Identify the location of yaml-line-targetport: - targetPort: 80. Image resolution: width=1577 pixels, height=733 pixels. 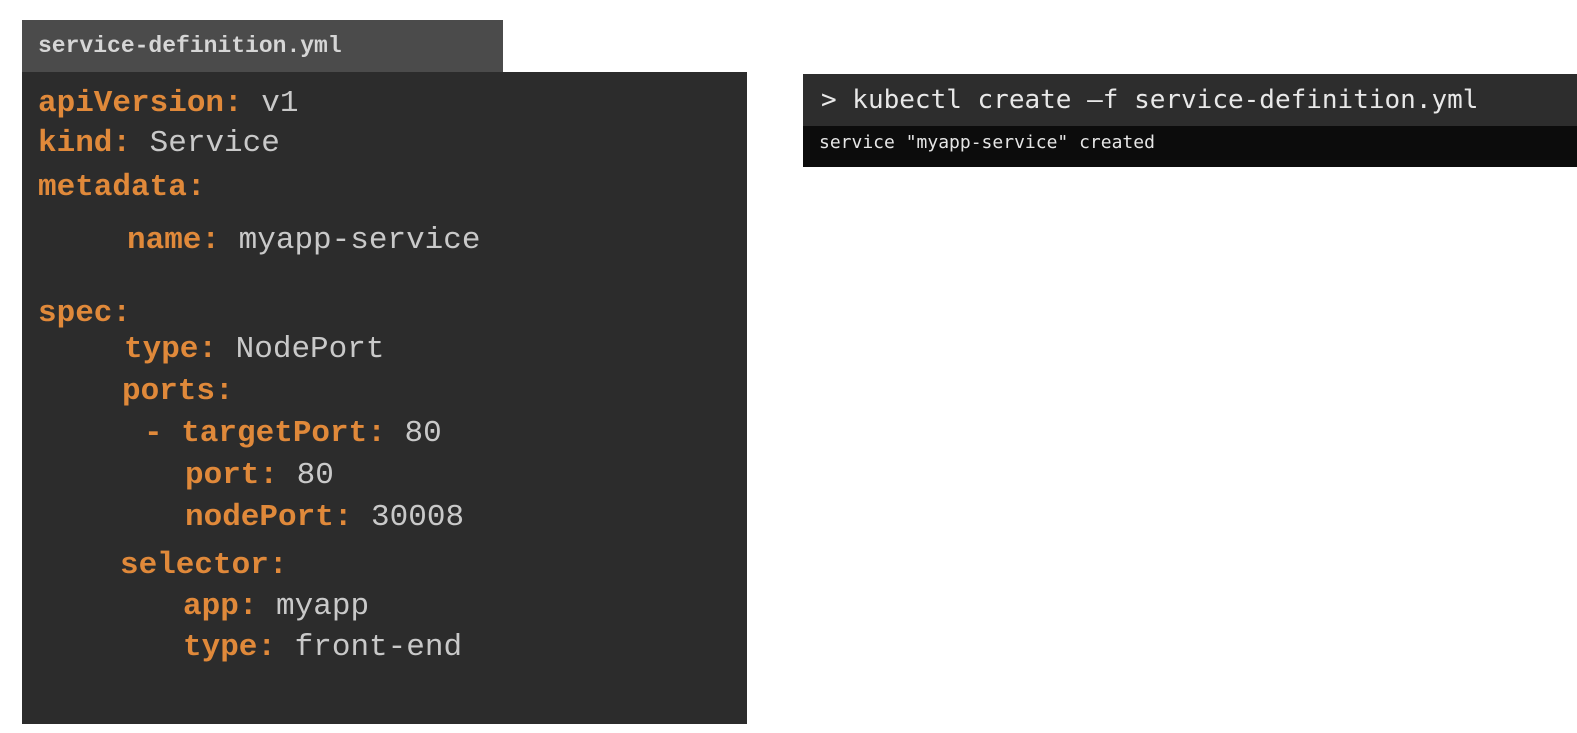
(293, 433).